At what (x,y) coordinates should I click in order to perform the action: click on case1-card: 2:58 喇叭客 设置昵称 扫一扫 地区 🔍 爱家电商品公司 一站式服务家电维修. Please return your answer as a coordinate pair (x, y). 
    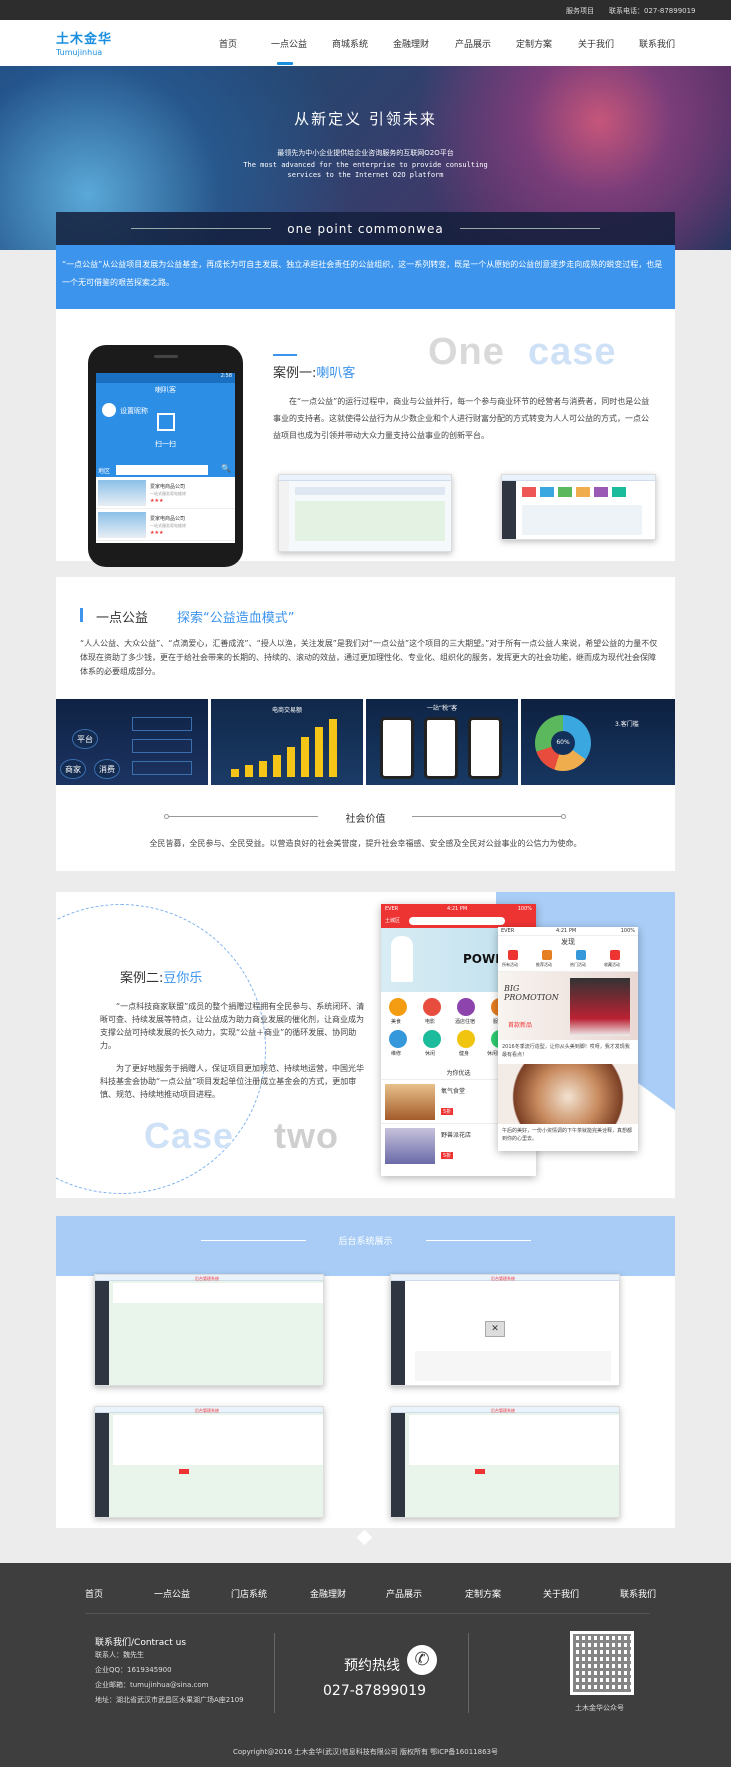
    Looking at the image, I should click on (365, 438).